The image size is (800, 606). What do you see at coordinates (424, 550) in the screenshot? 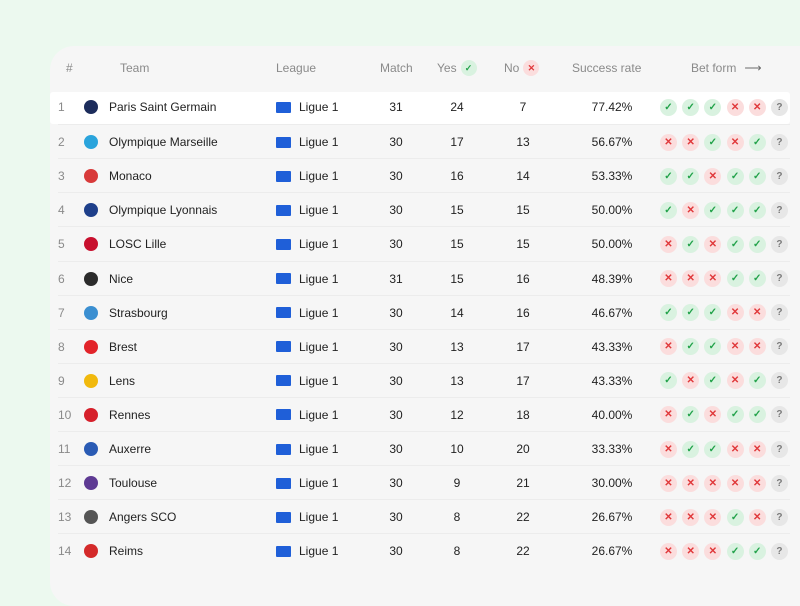
I see `table-row: 14 Reims Ligue 1 30 8 22 26.67% ✕ ✕ ✕ ✓ ✓?` at bounding box center [424, 550].